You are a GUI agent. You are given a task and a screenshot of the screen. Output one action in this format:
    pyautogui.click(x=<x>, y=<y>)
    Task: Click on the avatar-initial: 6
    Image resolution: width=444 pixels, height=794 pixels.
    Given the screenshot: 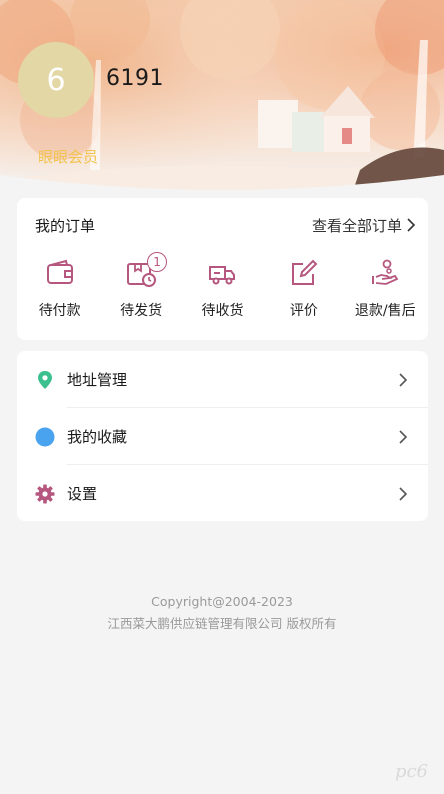 What is the action you would take?
    pyautogui.click(x=56, y=80)
    